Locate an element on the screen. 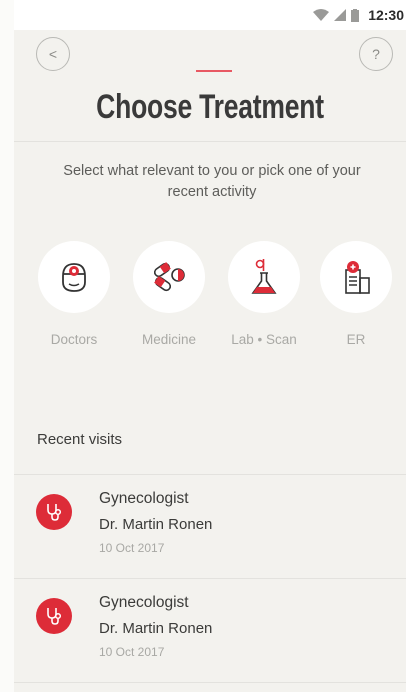 The width and height of the screenshot is (406, 692). category-doctors: Doctors is located at coordinates (74, 294).